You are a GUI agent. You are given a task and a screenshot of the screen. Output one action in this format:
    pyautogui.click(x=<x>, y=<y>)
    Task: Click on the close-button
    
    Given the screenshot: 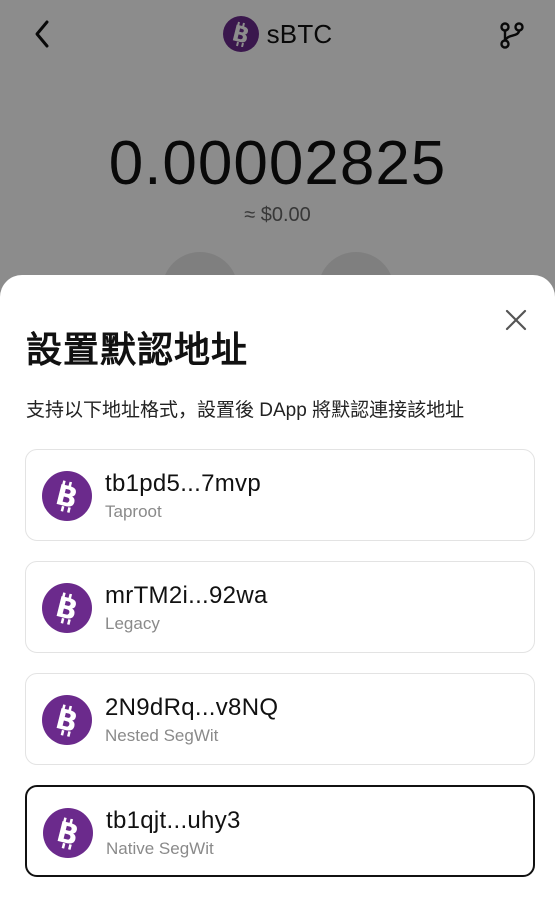 What is the action you would take?
    pyautogui.click(x=516, y=320)
    